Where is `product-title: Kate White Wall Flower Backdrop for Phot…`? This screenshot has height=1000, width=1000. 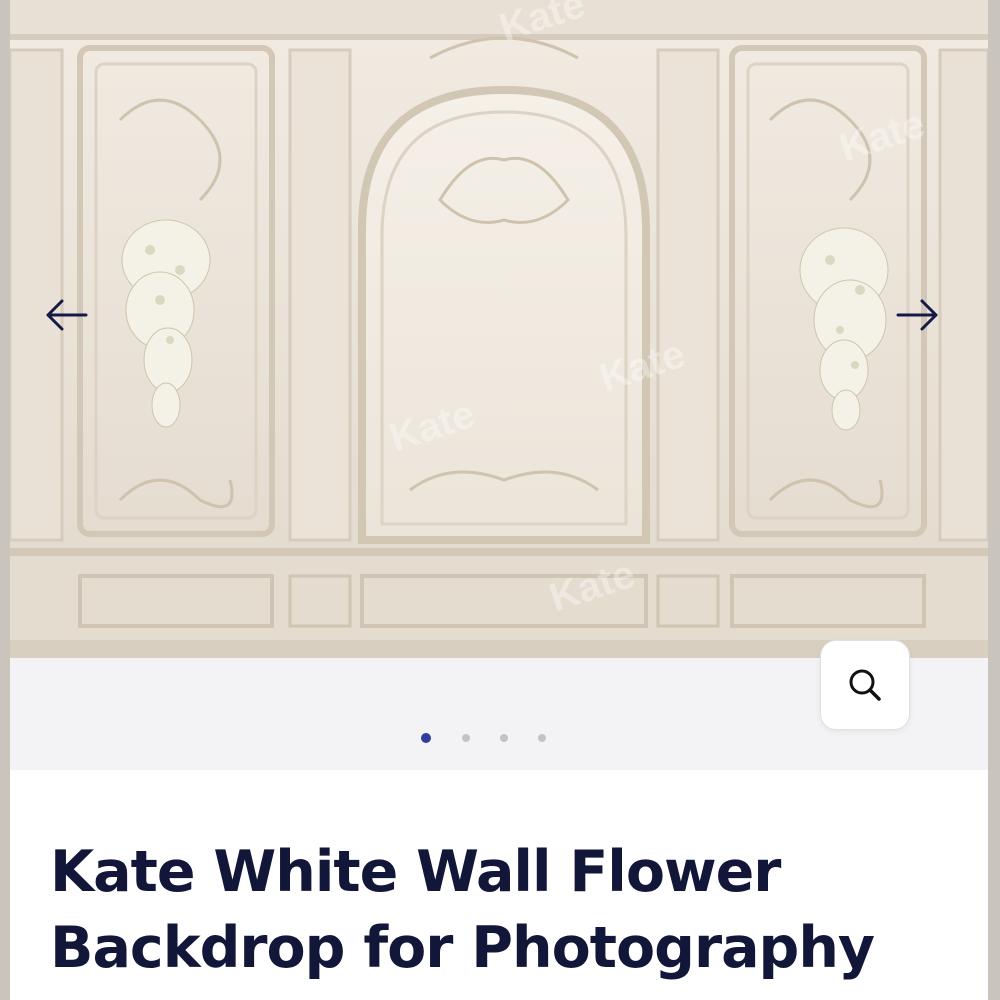 product-title: Kate White Wall Flower Backdrop for Phot… is located at coordinates (462, 910).